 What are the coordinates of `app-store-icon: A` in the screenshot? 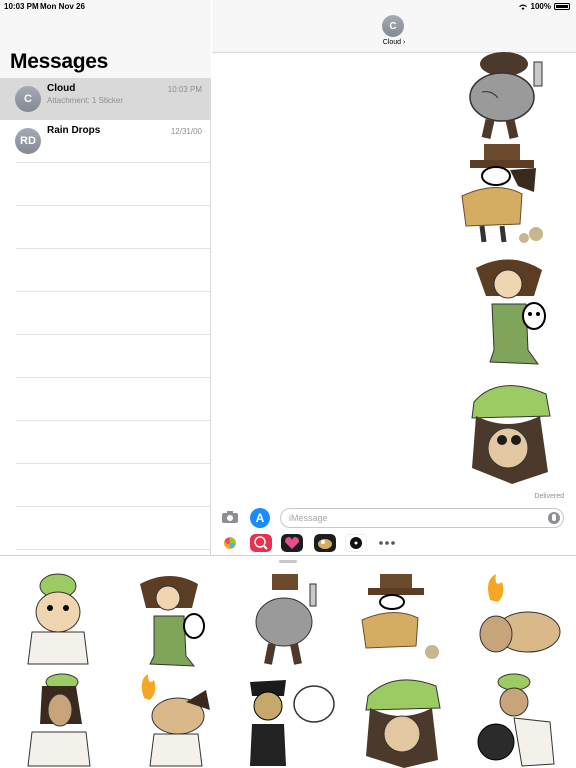 It's located at (260, 518).